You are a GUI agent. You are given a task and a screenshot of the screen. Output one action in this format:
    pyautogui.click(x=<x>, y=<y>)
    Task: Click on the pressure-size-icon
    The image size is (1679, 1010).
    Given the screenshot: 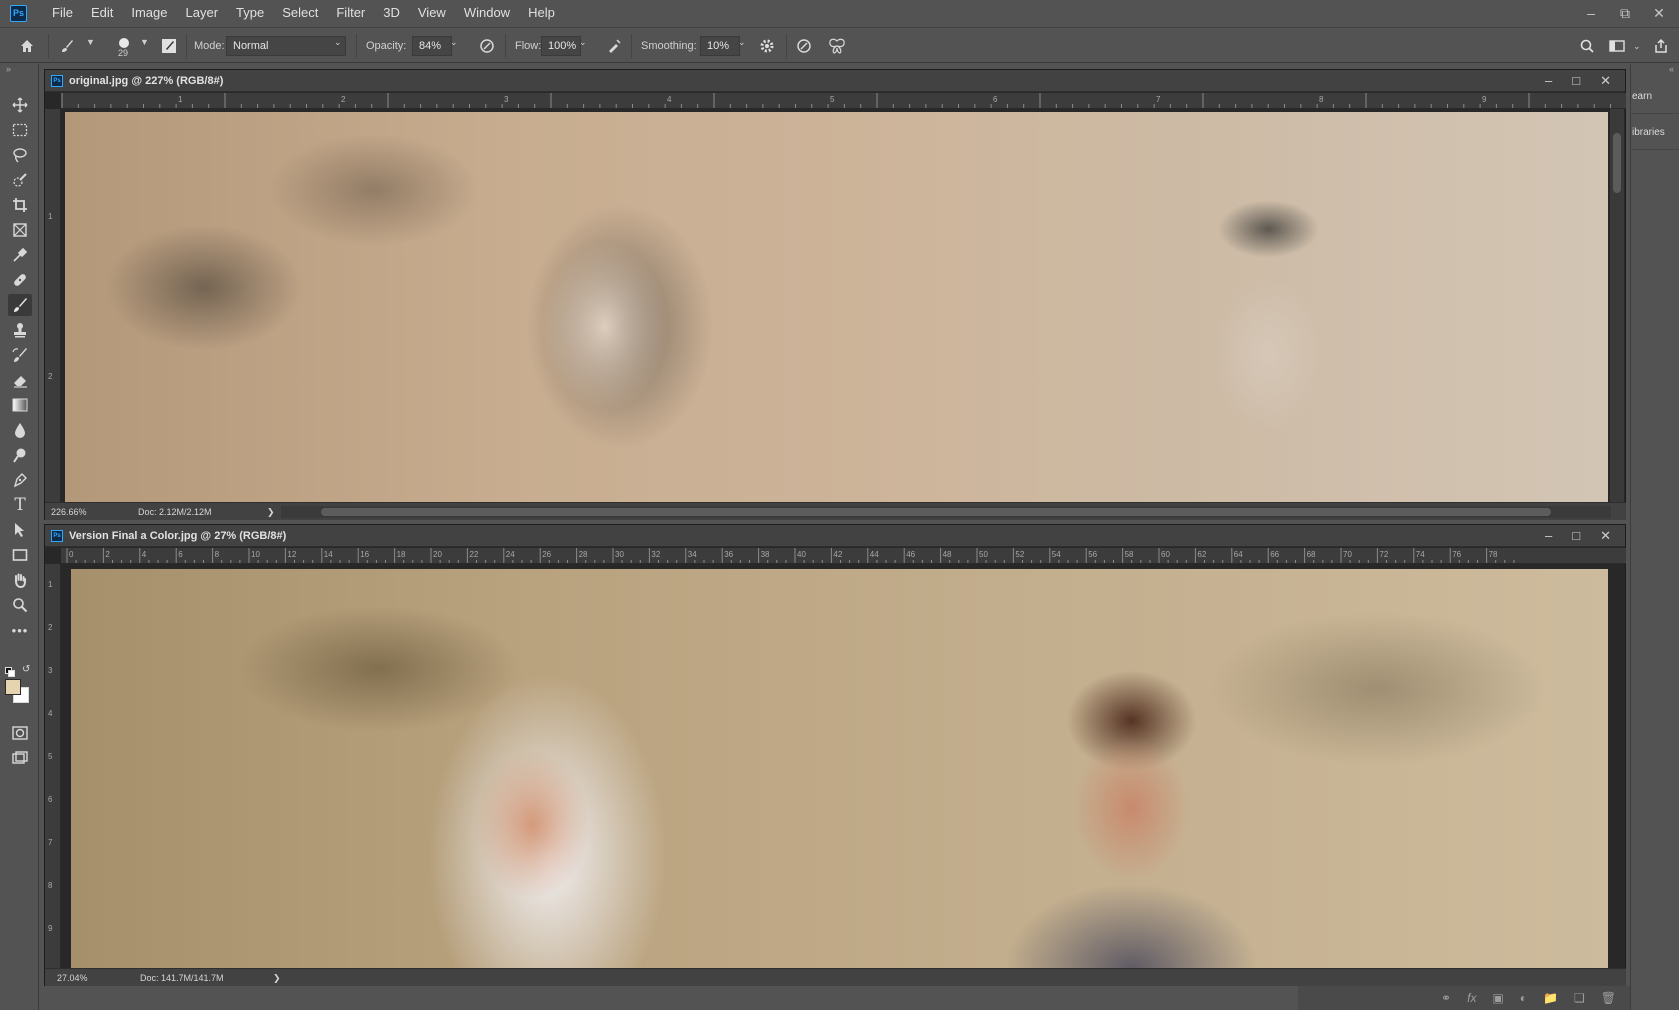 What is the action you would take?
    pyautogui.click(x=804, y=46)
    